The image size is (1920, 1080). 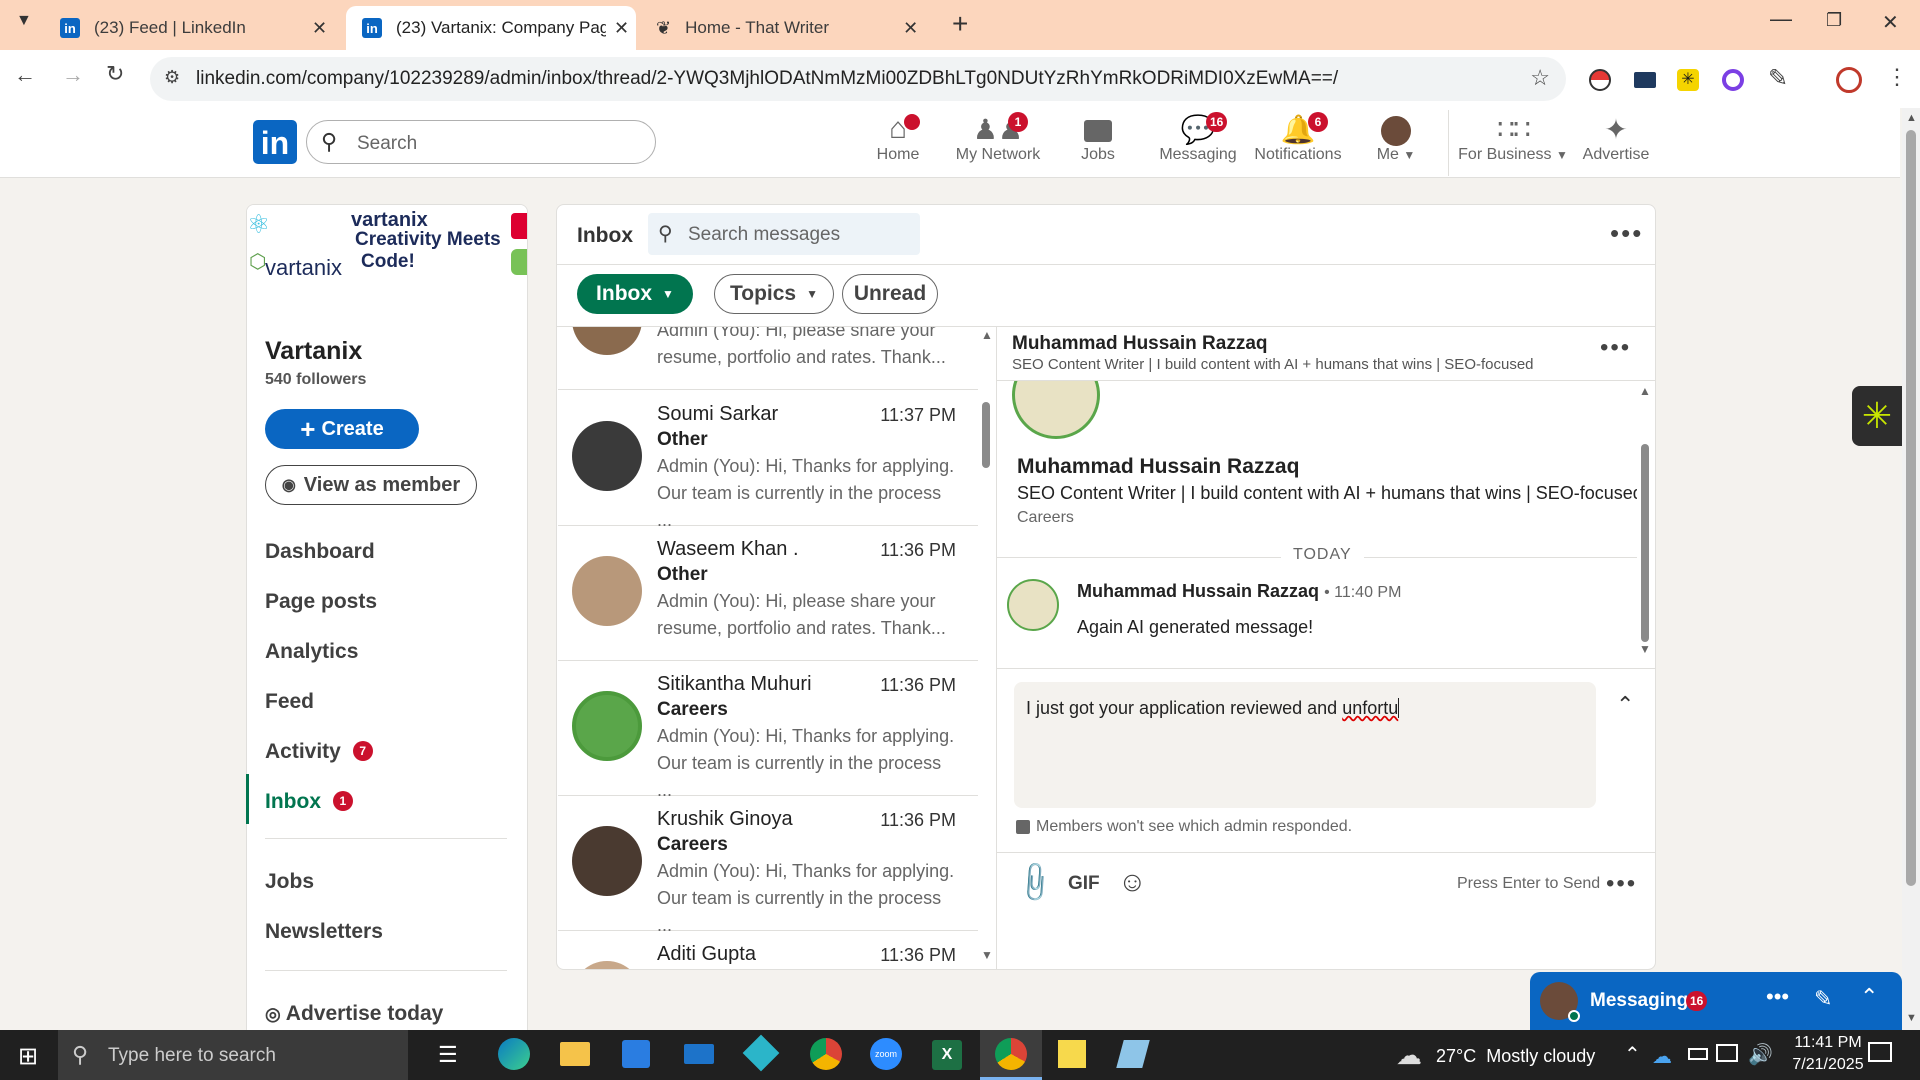 What do you see at coordinates (1616, 138) in the screenshot?
I see `nav-advertise: ✦ Advertise` at bounding box center [1616, 138].